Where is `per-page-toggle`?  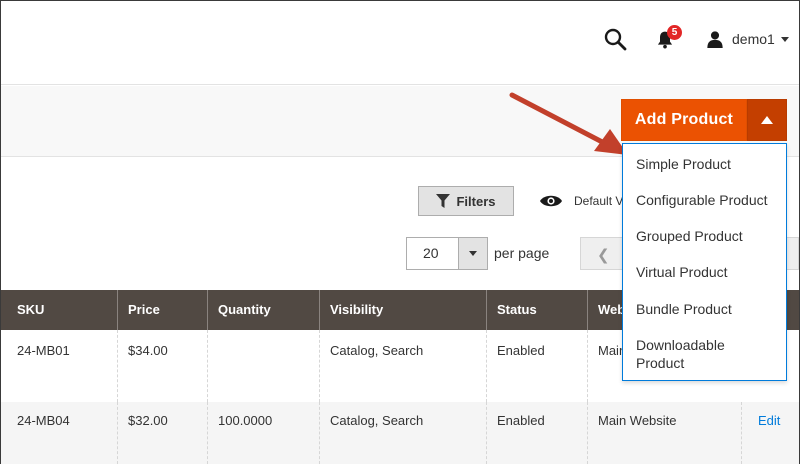 per-page-toggle is located at coordinates (472, 253).